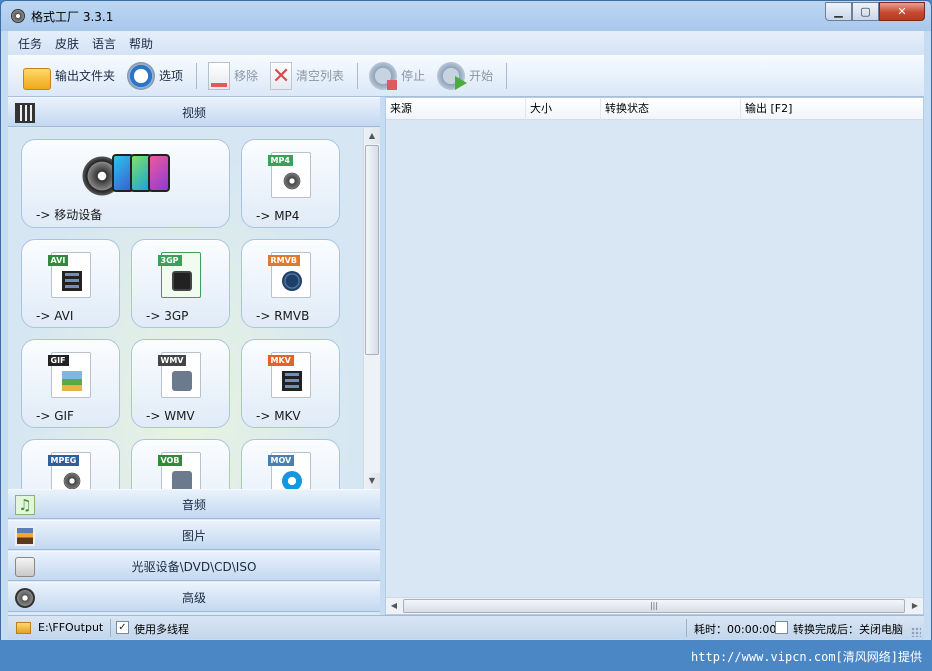 The image size is (932, 671). What do you see at coordinates (85, 76) in the screenshot?
I see `output-folder-label: 输出文件夹` at bounding box center [85, 76].